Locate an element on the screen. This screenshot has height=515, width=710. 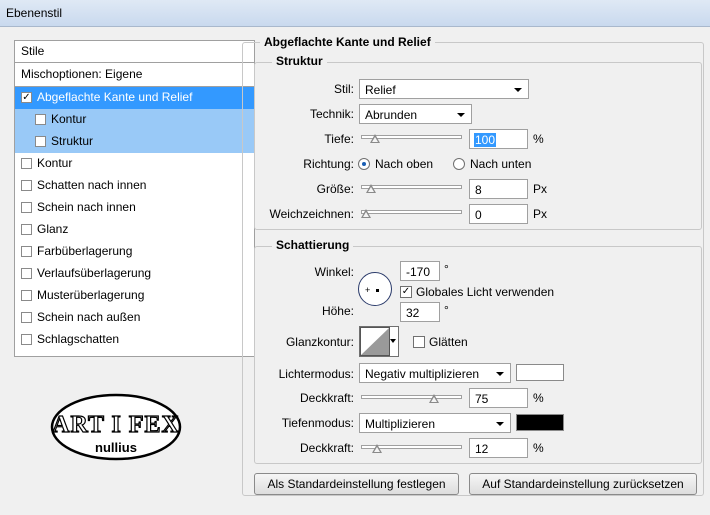
depth-input: 100 is located at coordinates (498, 139).